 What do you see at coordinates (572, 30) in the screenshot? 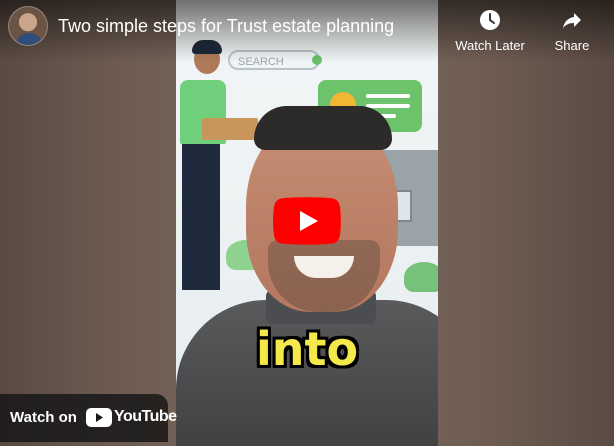
I see `share-button: Share` at bounding box center [572, 30].